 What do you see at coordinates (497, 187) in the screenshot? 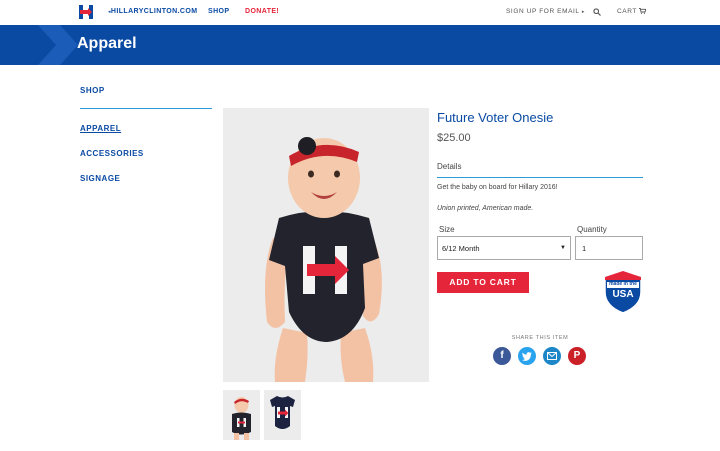
I see `product-description: Get the baby on board for Hillary 2016!` at bounding box center [497, 187].